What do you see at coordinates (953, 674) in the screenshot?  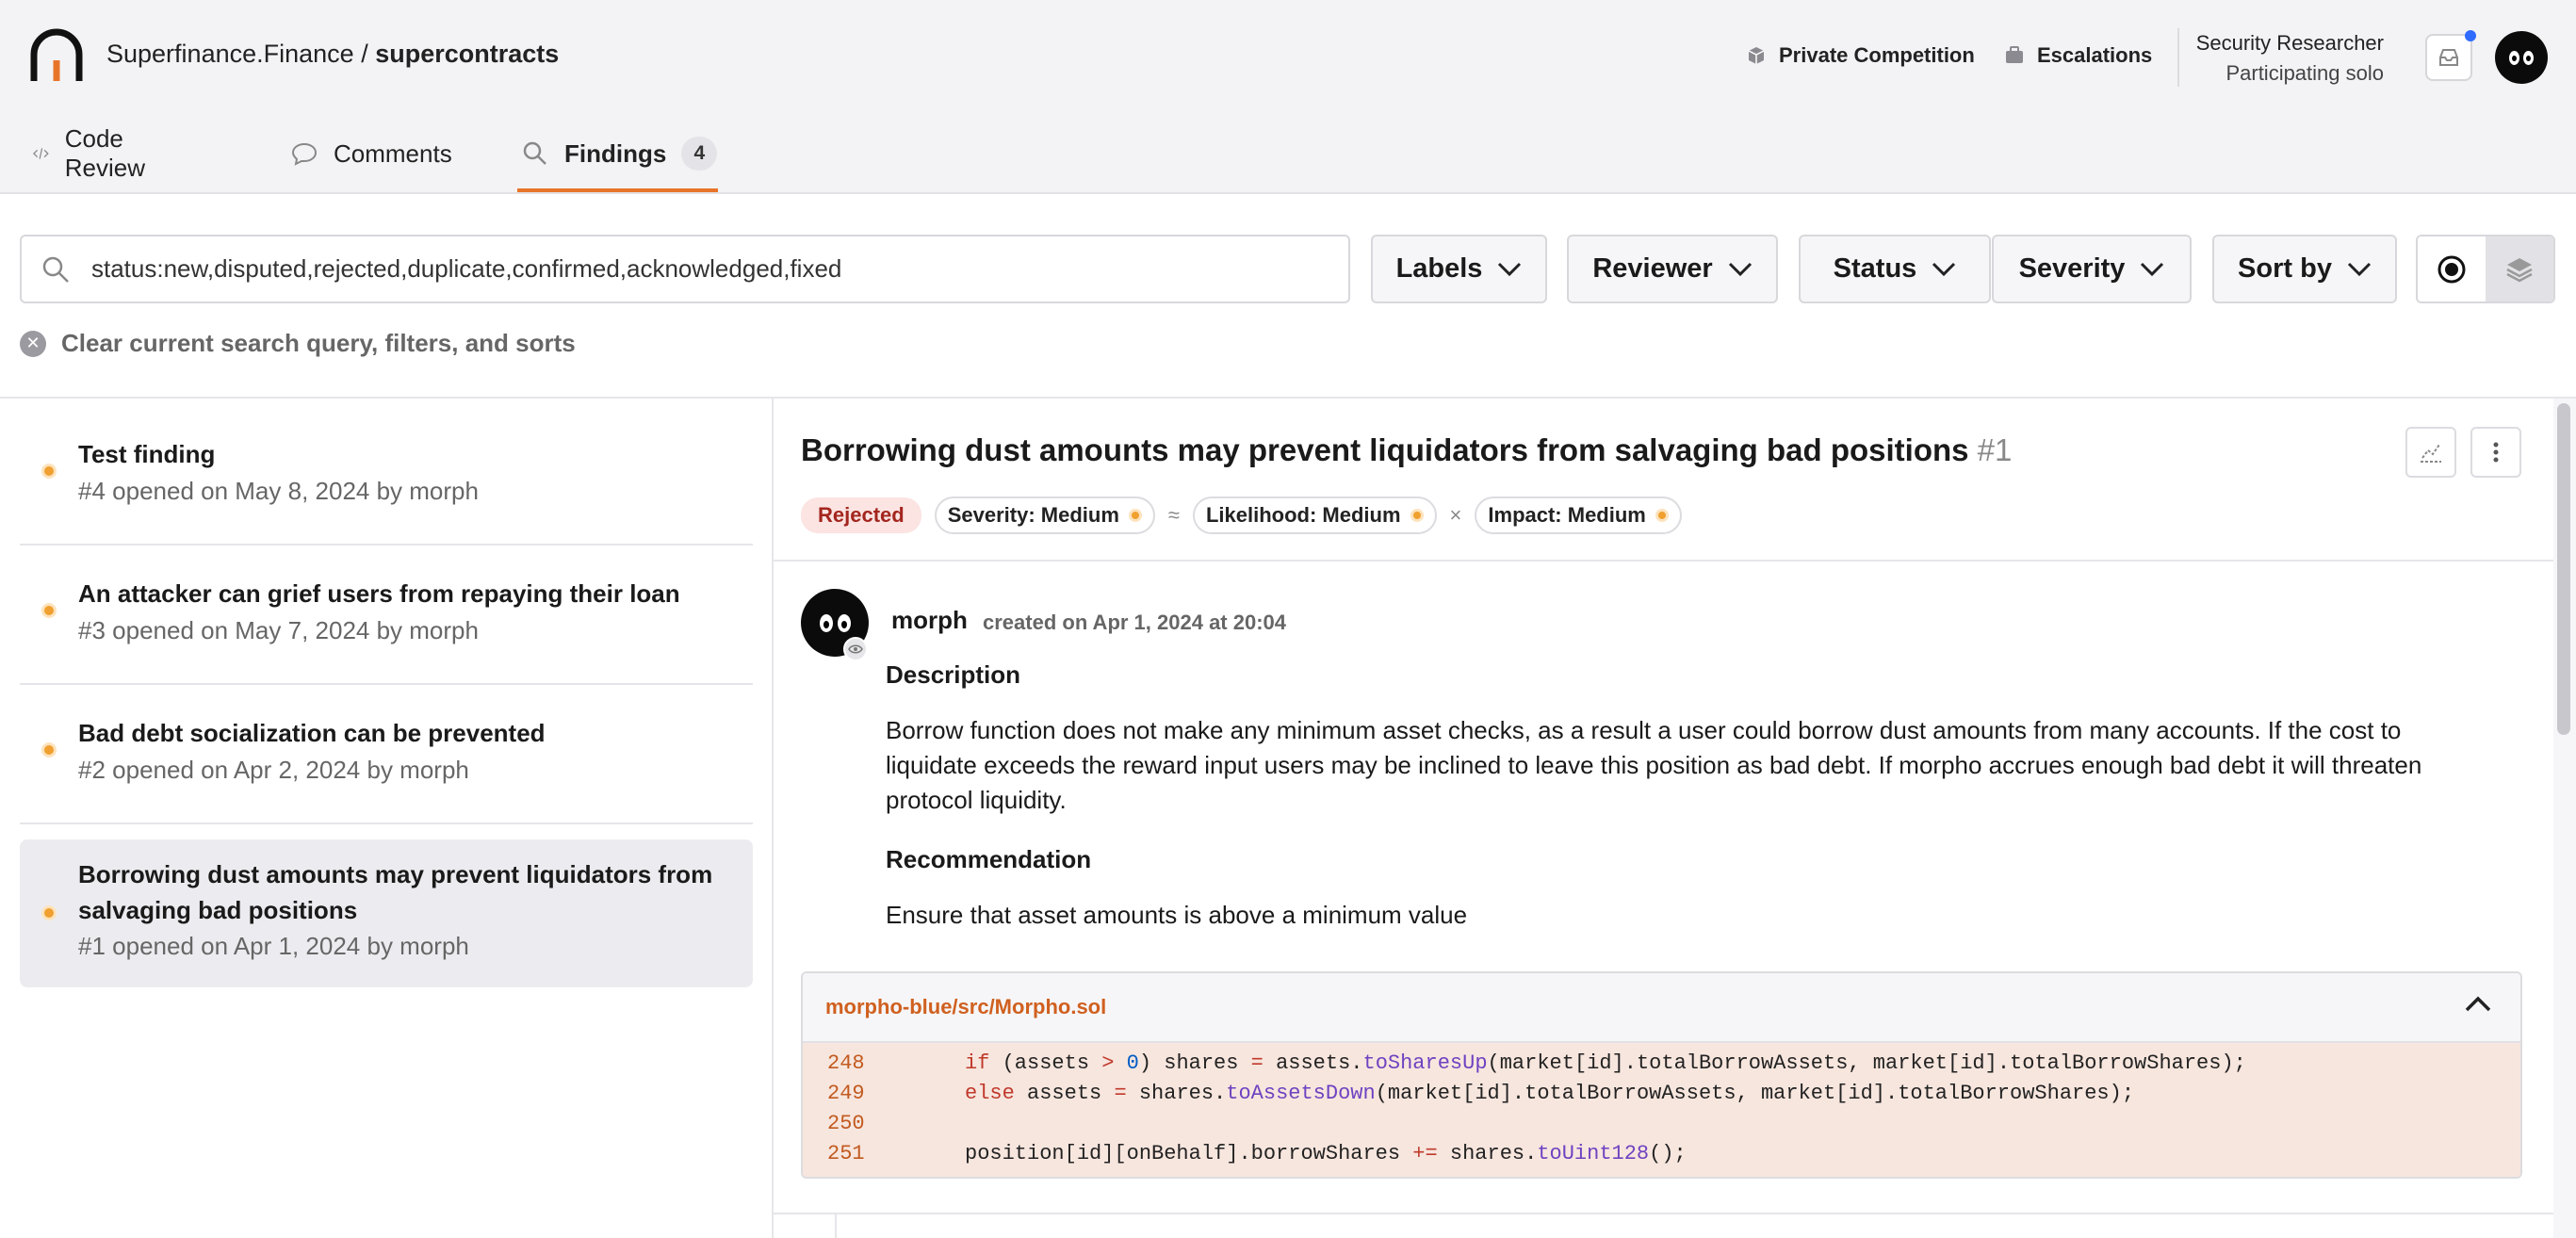 I see `description-heading: Description` at bounding box center [953, 674].